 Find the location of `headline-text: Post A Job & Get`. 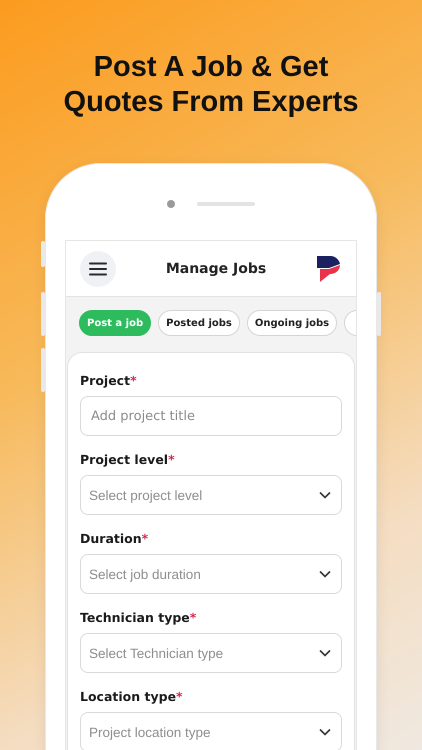

headline-text: Post A Job & Get is located at coordinates (211, 67).